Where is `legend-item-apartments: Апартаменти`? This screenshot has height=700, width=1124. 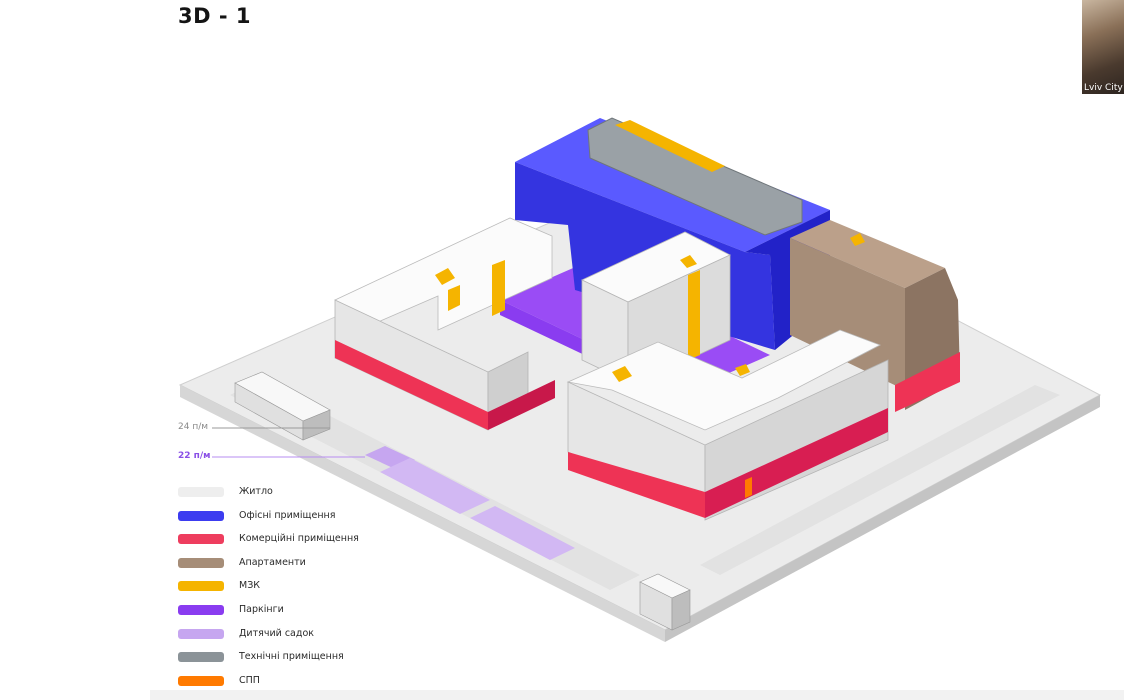 legend-item-apartments: Апартаменти is located at coordinates (298, 564).